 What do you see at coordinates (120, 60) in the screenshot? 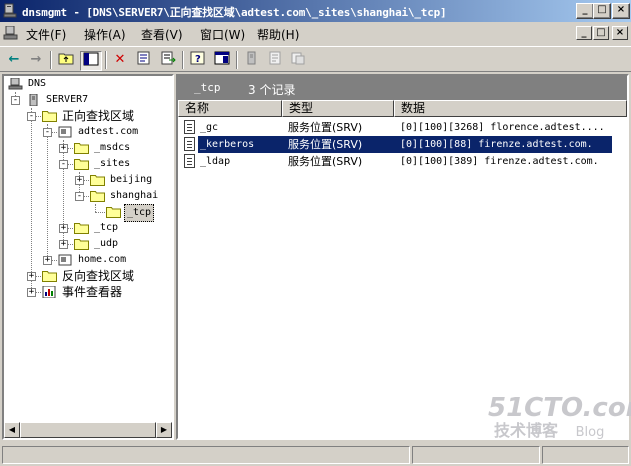
I see `delete-icon: ✕` at bounding box center [120, 60].